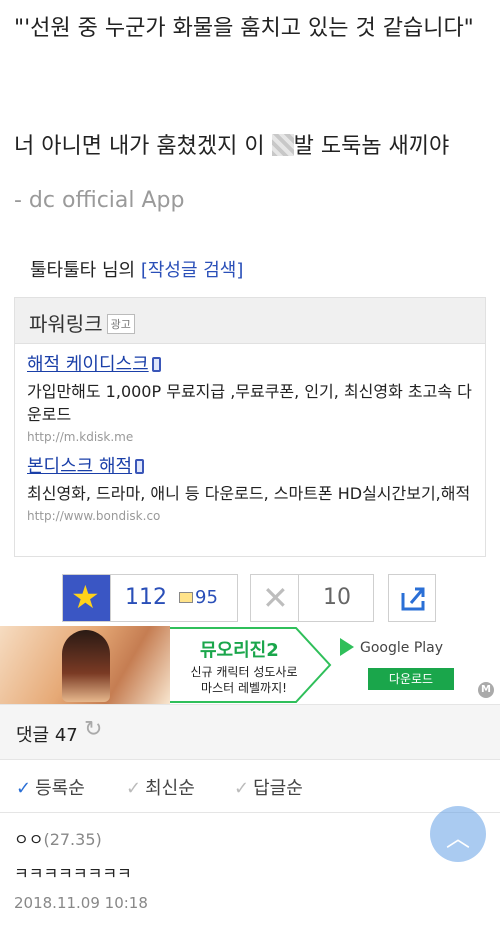 The width and height of the screenshot is (500, 929). What do you see at coordinates (99, 200) in the screenshot?
I see `post-signature: - dc official App` at bounding box center [99, 200].